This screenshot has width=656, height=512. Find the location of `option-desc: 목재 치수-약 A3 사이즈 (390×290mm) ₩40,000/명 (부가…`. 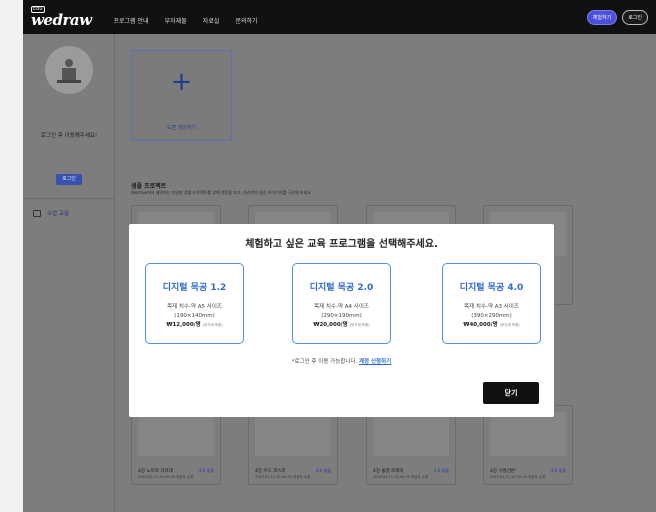

option-desc: 목재 치수-약 A3 사이즈 (390×290mm) ₩40,000/명 (부가… is located at coordinates (491, 316).